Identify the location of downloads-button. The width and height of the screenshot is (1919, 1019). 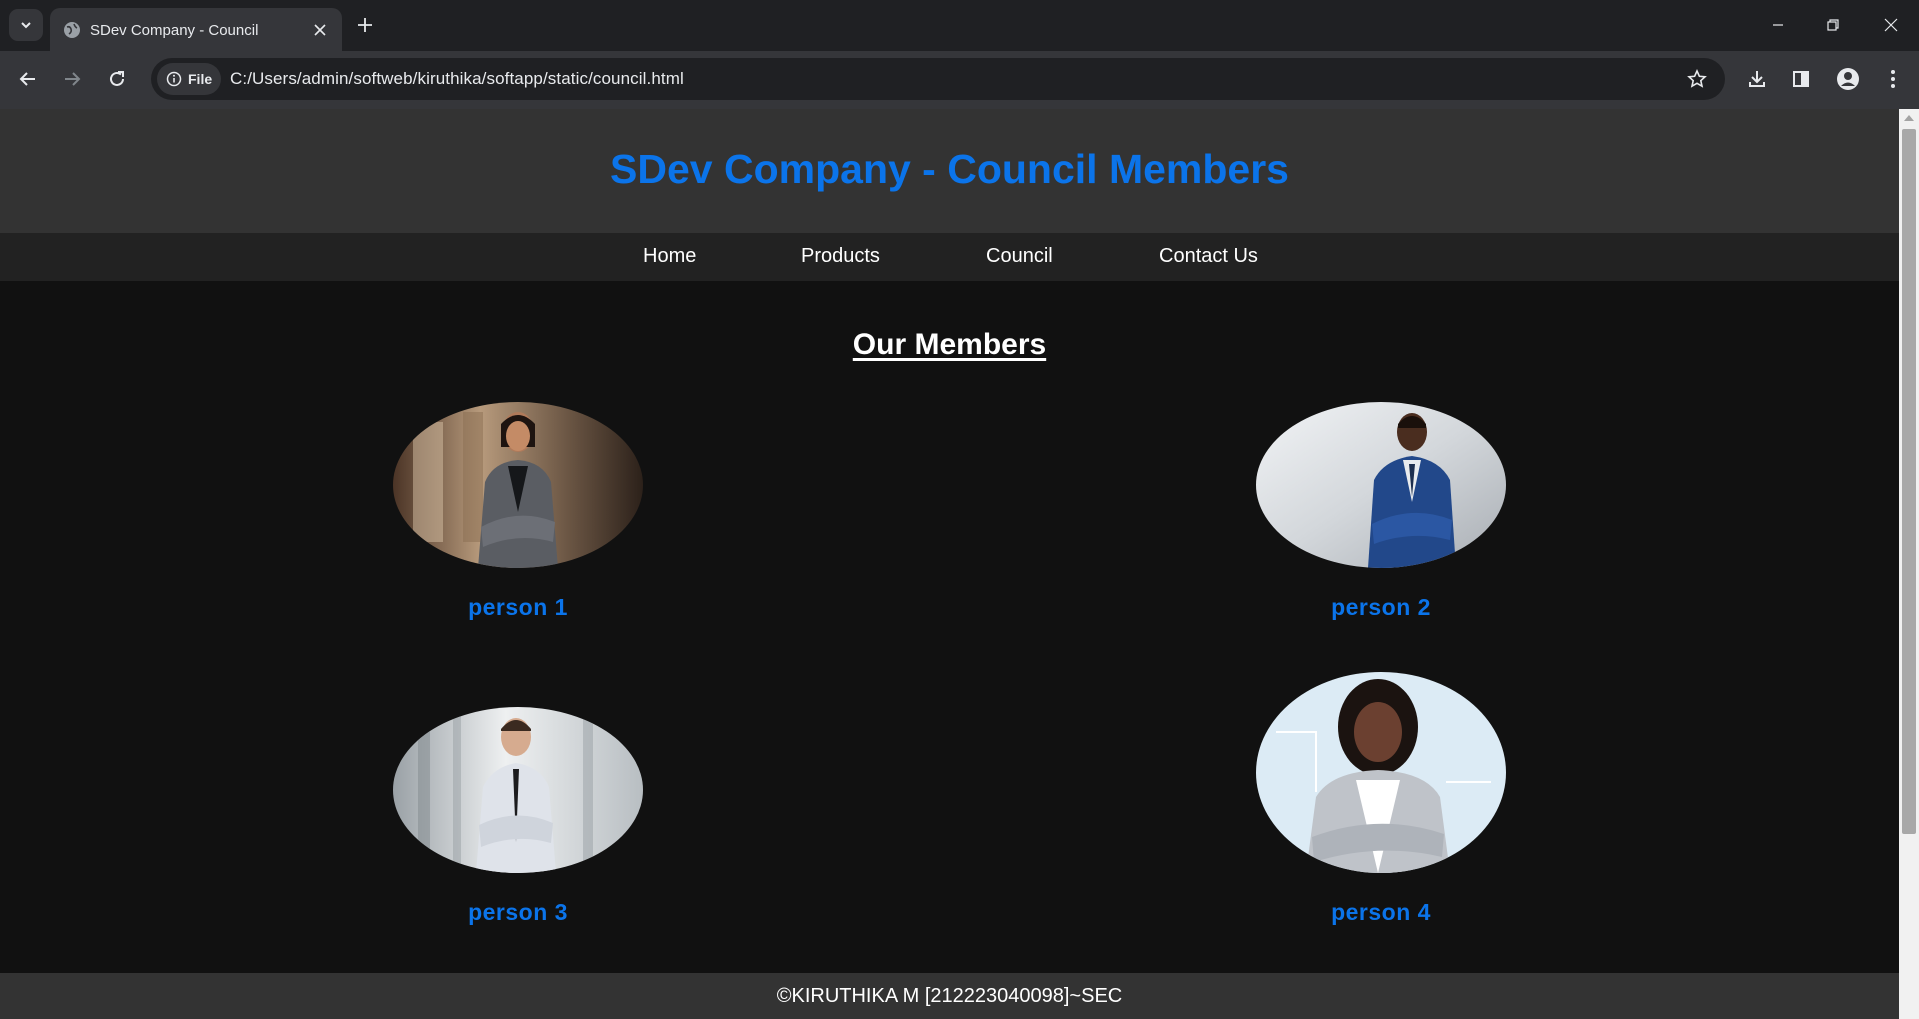
(1757, 79).